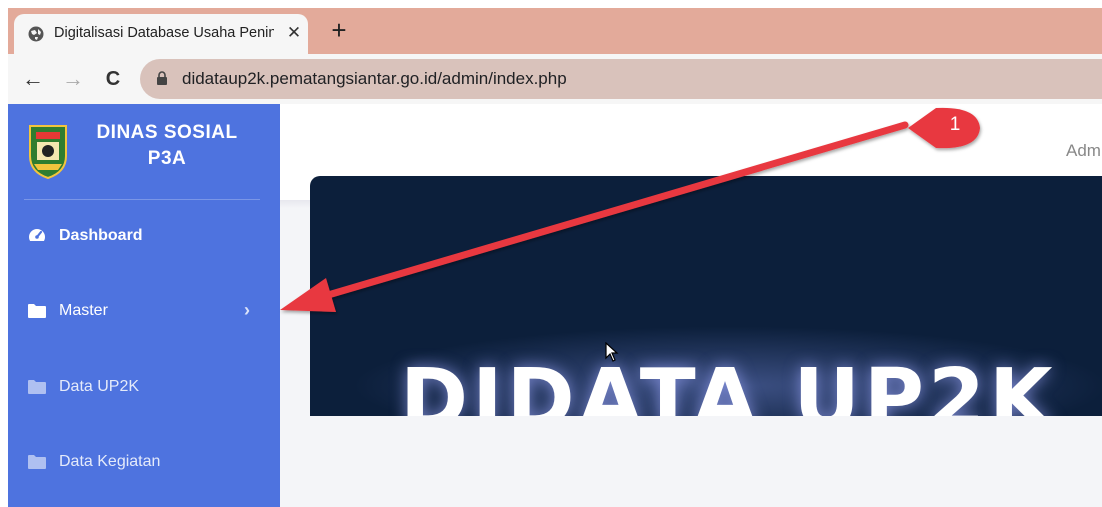 This screenshot has width=1102, height=507. What do you see at coordinates (113, 79) in the screenshot?
I see `reload-button: C` at bounding box center [113, 79].